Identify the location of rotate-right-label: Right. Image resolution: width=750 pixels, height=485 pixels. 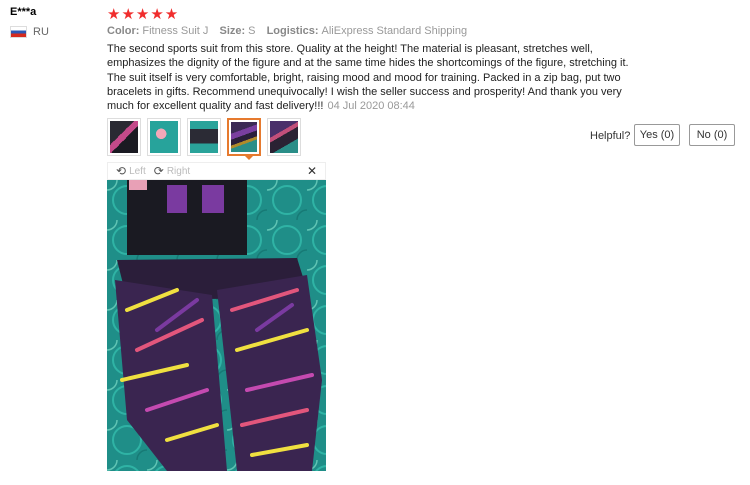
(178, 171).